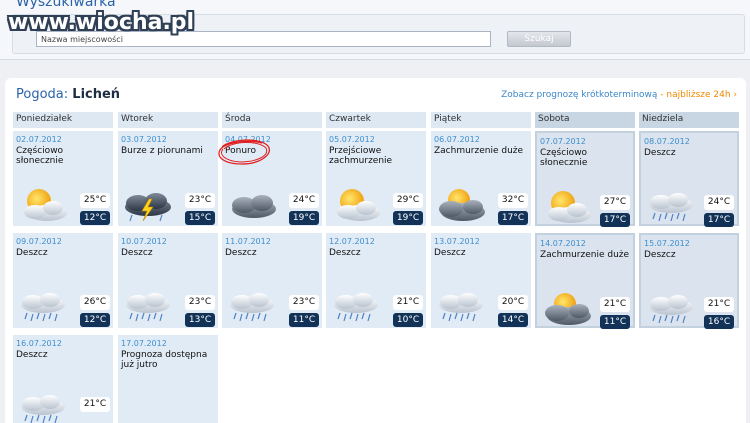 The width and height of the screenshot is (750, 423). I want to click on forecast-date: 14.07.2012, so click(563, 243).